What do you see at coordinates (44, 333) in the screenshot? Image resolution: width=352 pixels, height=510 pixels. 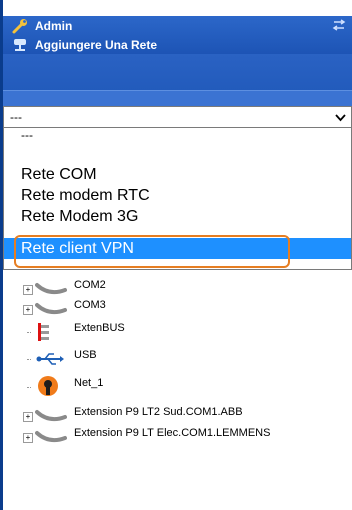 I see `extenbus-icon` at bounding box center [44, 333].